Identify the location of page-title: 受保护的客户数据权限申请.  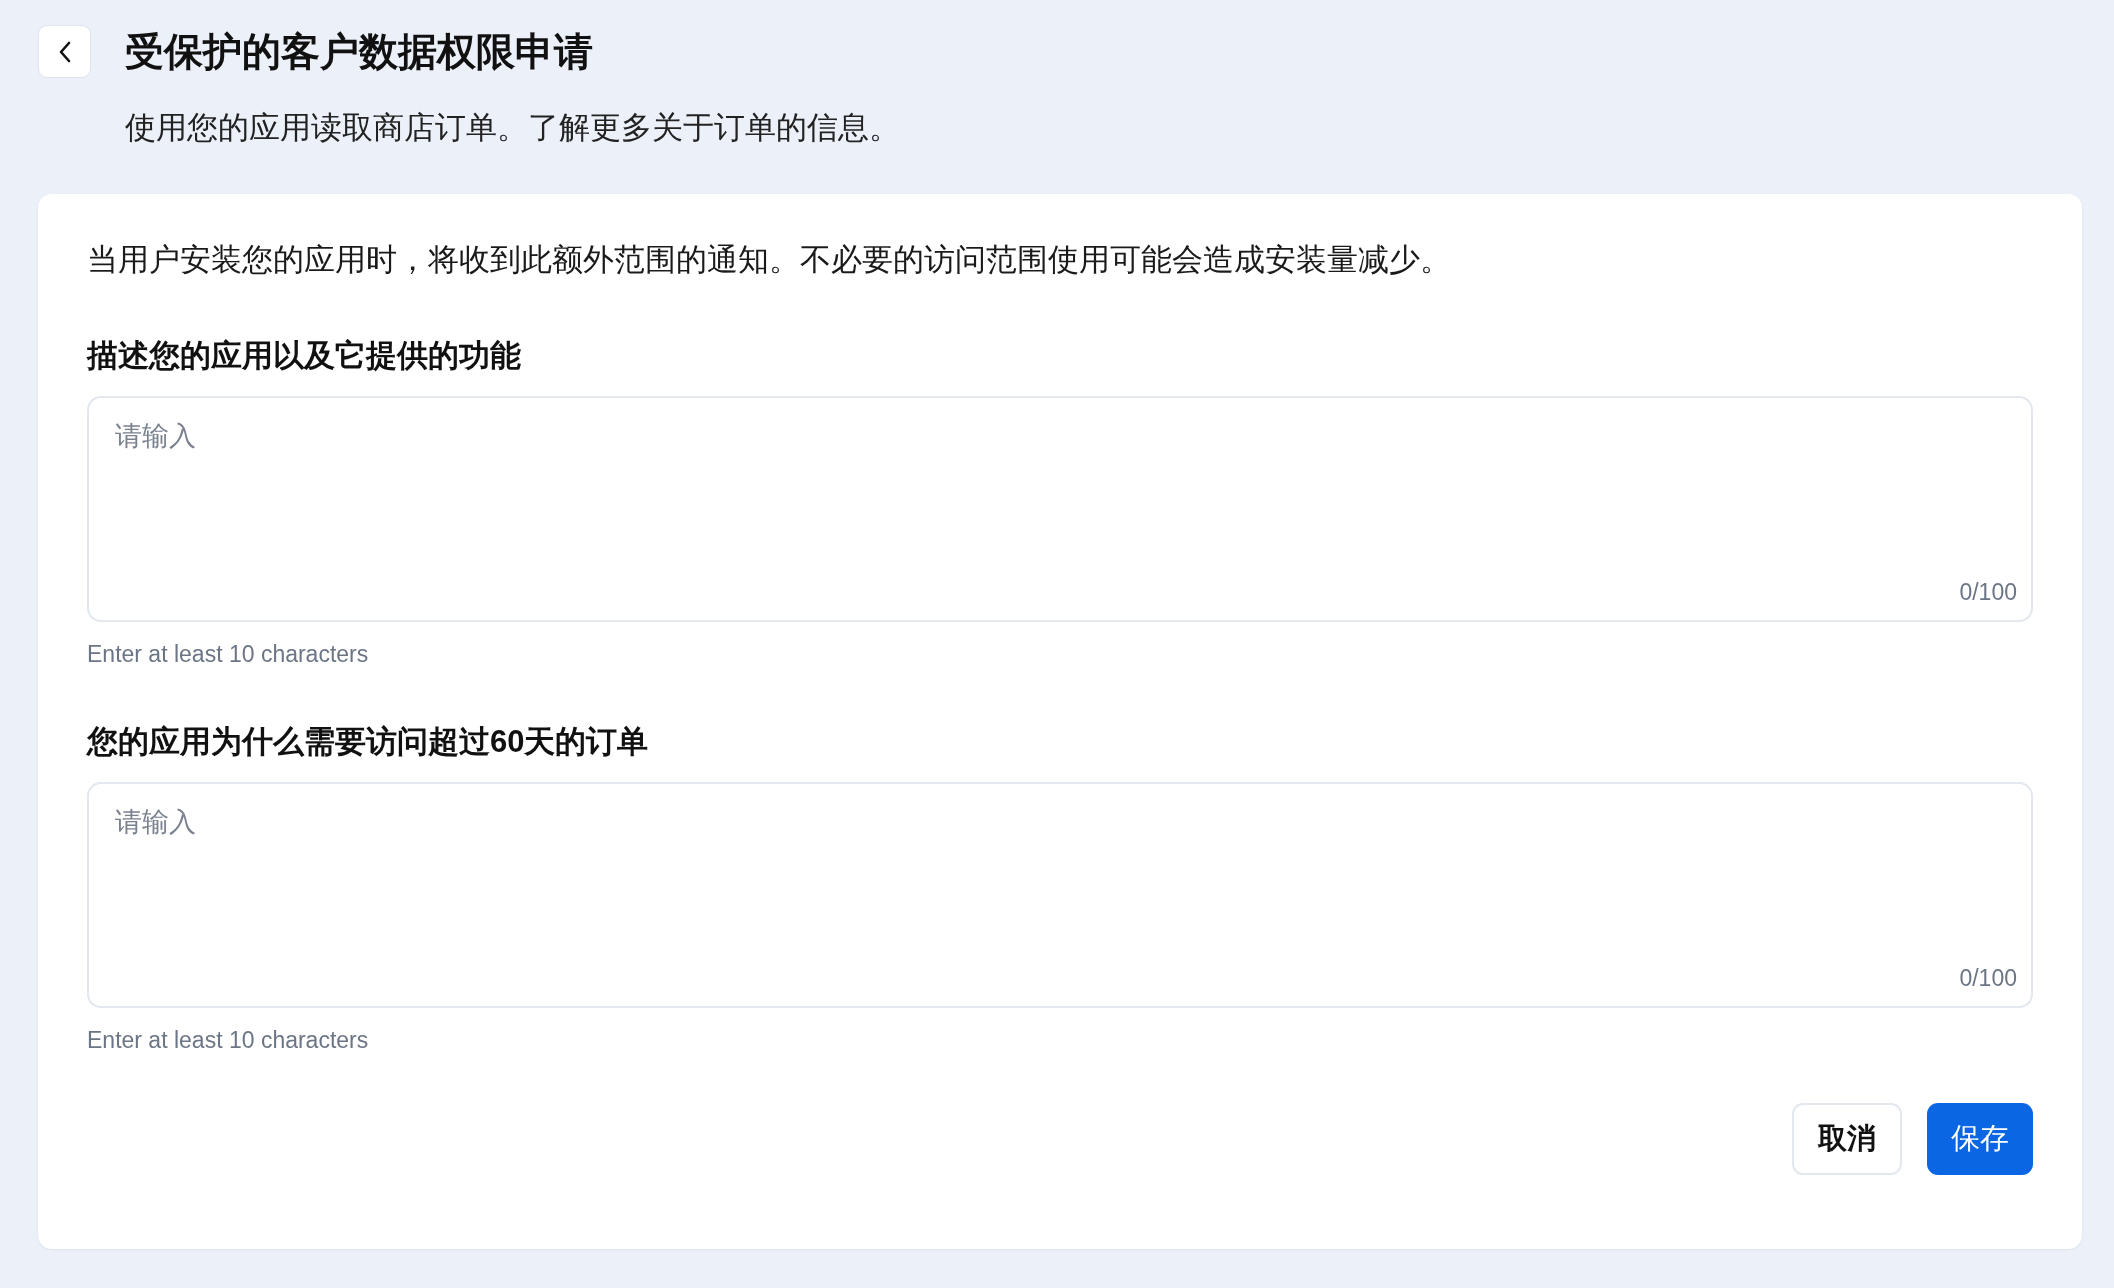
(359, 52).